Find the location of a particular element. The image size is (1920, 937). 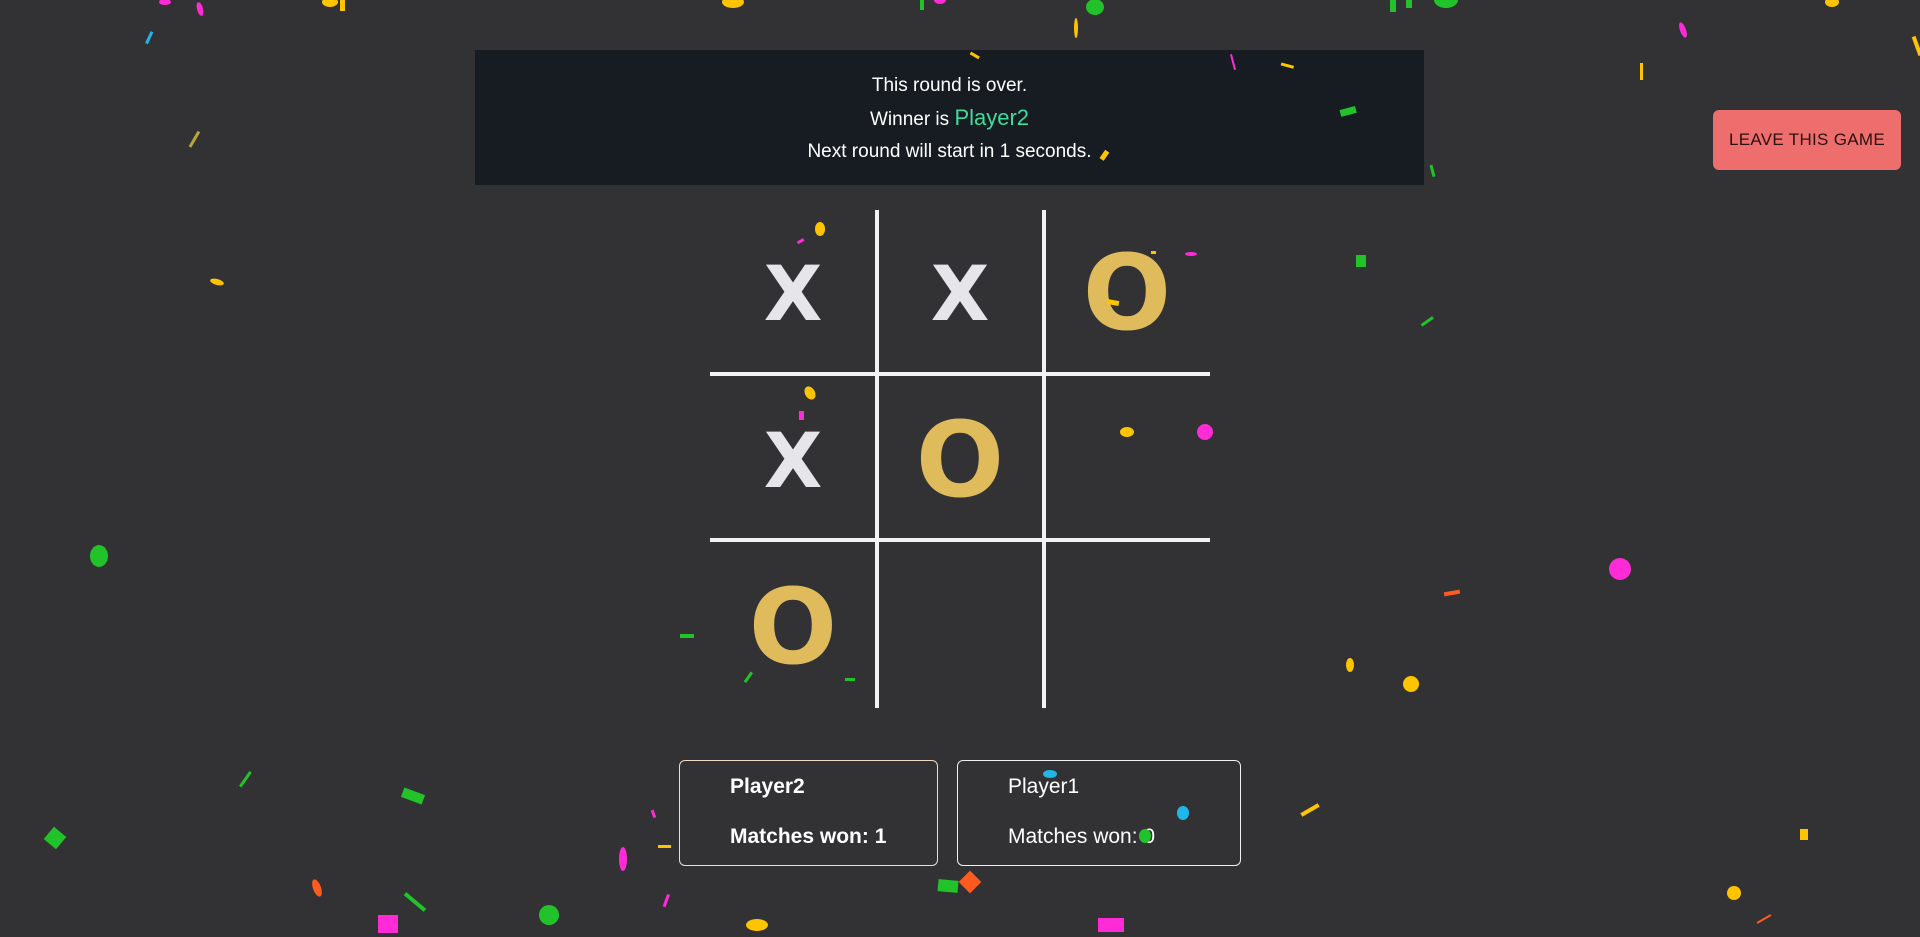

round-over-text: This round is over. is located at coordinates (949, 85).